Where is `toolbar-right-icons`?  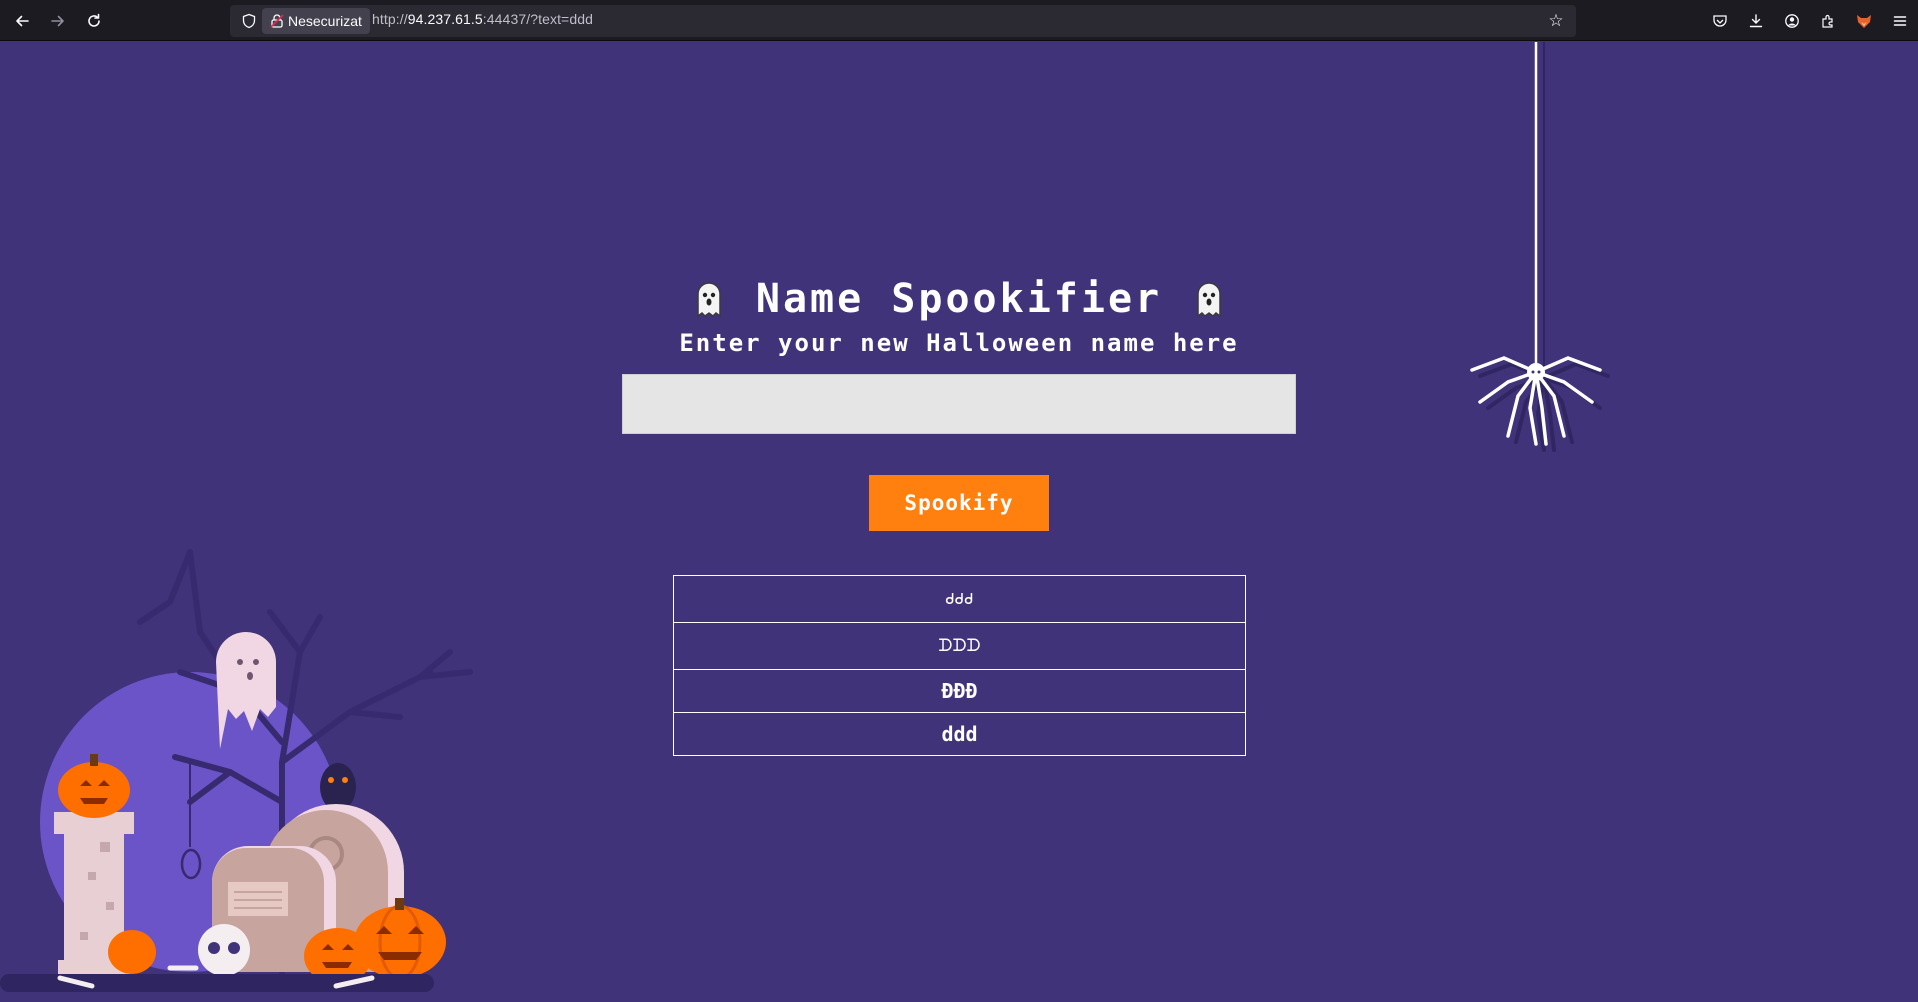 toolbar-right-icons is located at coordinates (1810, 20).